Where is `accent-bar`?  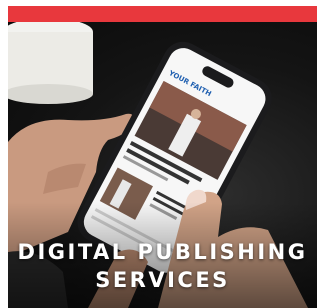
accent-bar is located at coordinates (162, 14).